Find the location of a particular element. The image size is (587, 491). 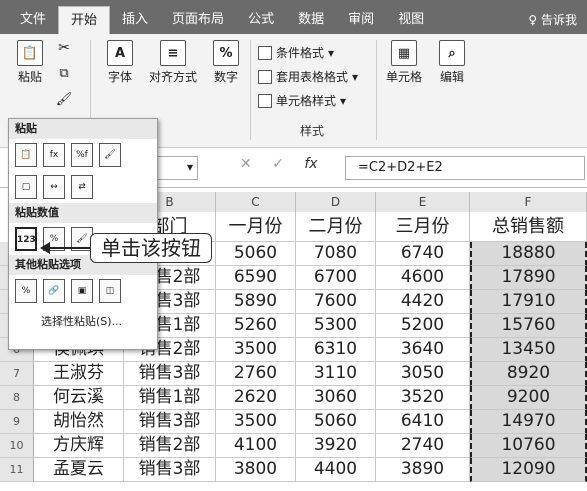

tab-file: 文件 is located at coordinates (33, 20).